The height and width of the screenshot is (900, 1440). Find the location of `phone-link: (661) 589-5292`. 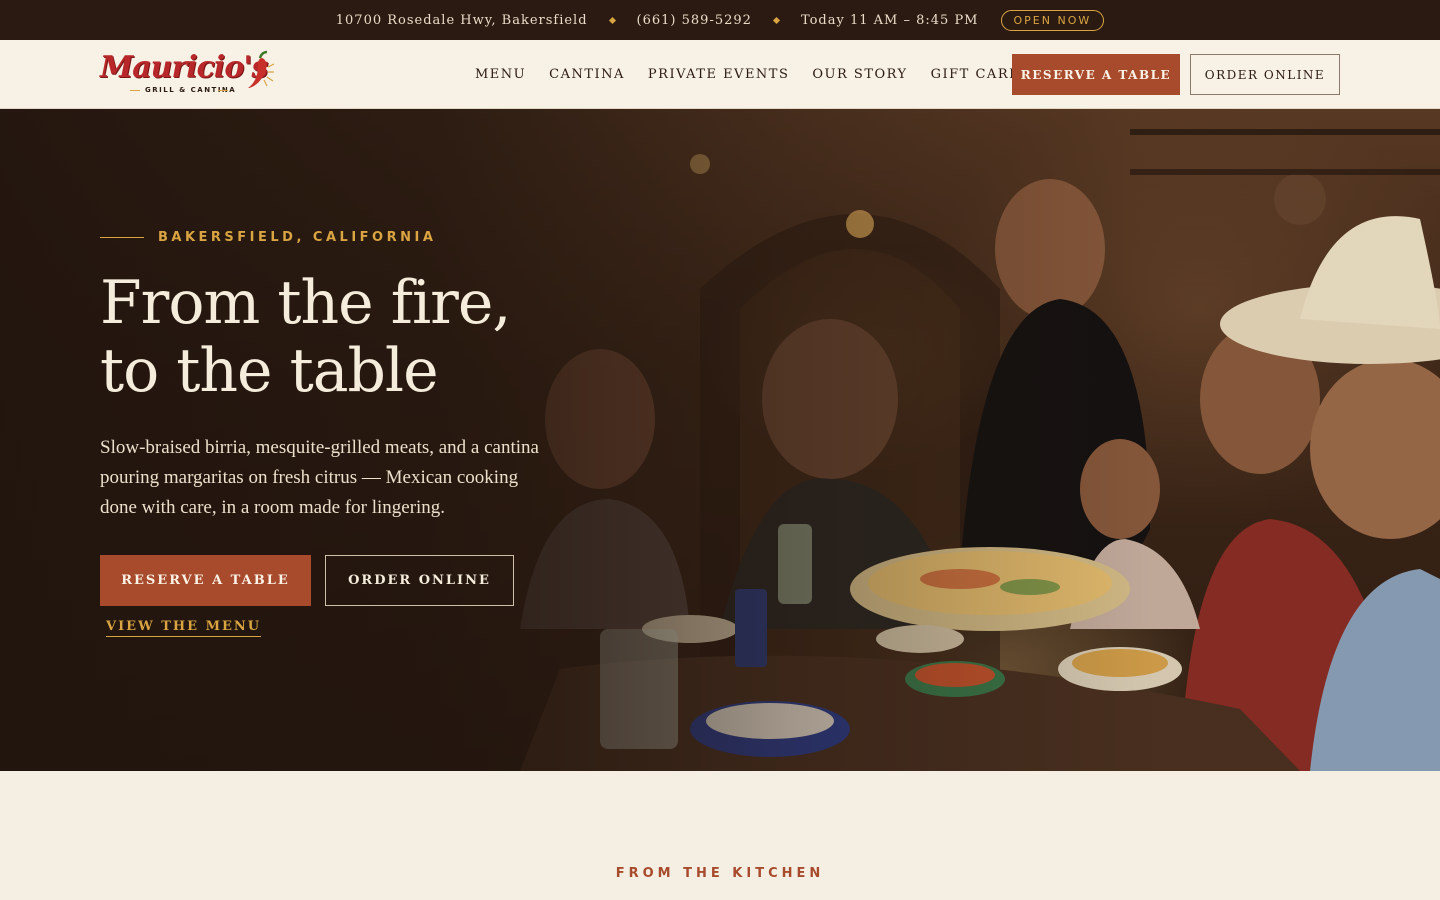

phone-link: (661) 589-5292 is located at coordinates (694, 20).